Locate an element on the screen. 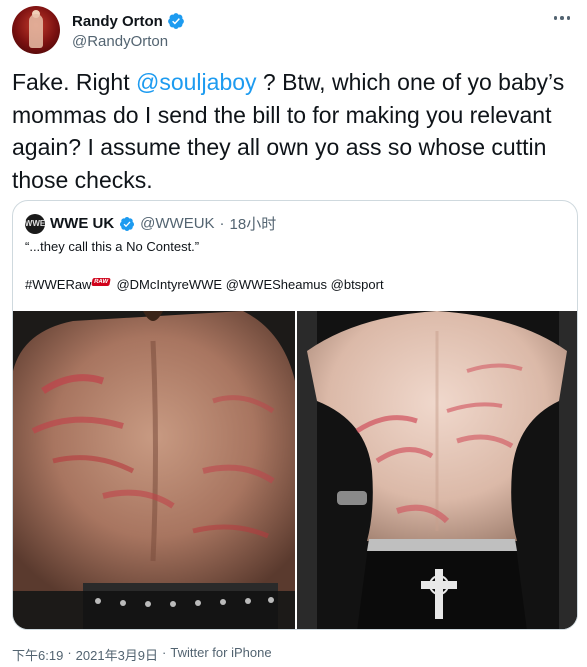 Image resolution: width=587 pixels, height=667 pixels. footer-date: 2021年3月9日 is located at coordinates (117, 654).